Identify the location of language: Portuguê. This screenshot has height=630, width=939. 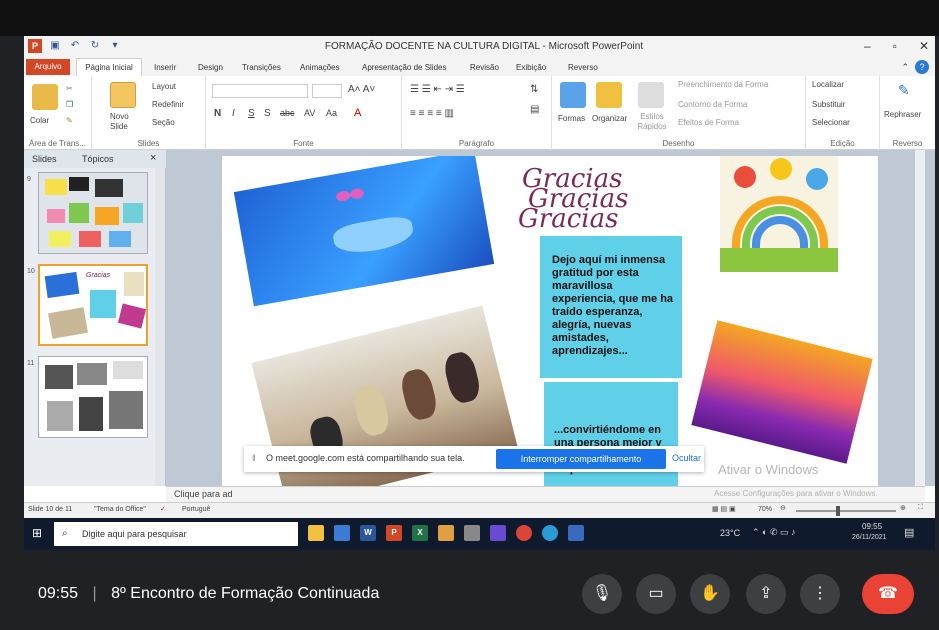
(196, 509).